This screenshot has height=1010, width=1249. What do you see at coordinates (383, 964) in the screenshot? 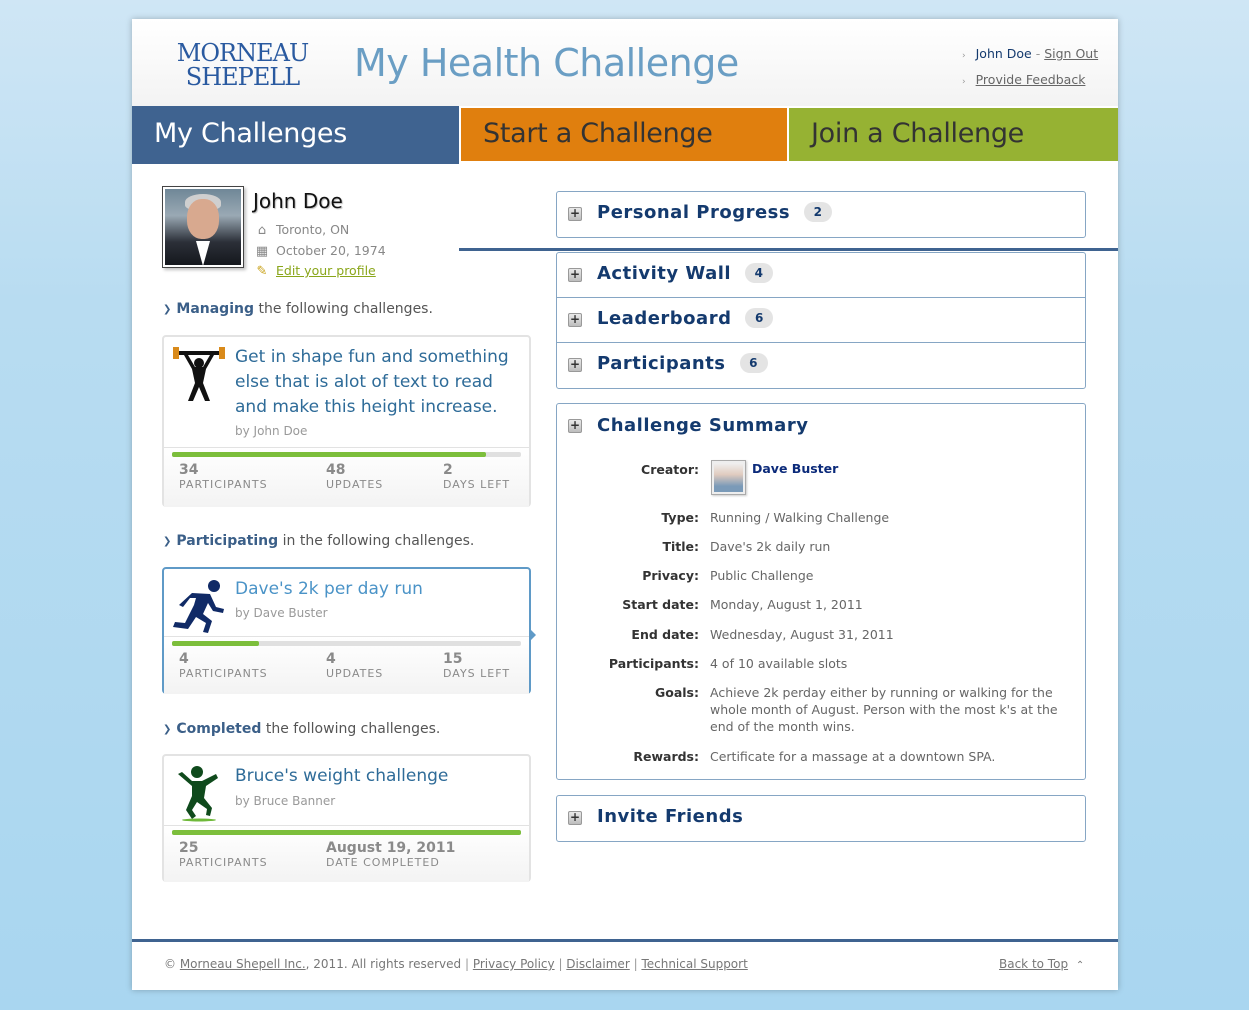
I see `rights-text: , 2011. All rights reserved` at bounding box center [383, 964].